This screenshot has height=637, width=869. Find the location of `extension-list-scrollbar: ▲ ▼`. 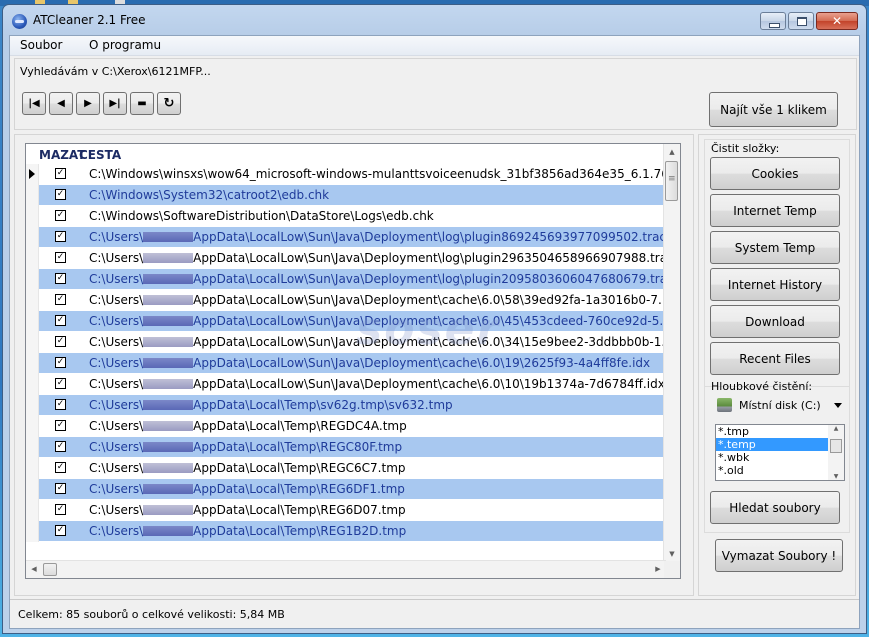

extension-list-scrollbar: ▲ ▼ is located at coordinates (836, 452).